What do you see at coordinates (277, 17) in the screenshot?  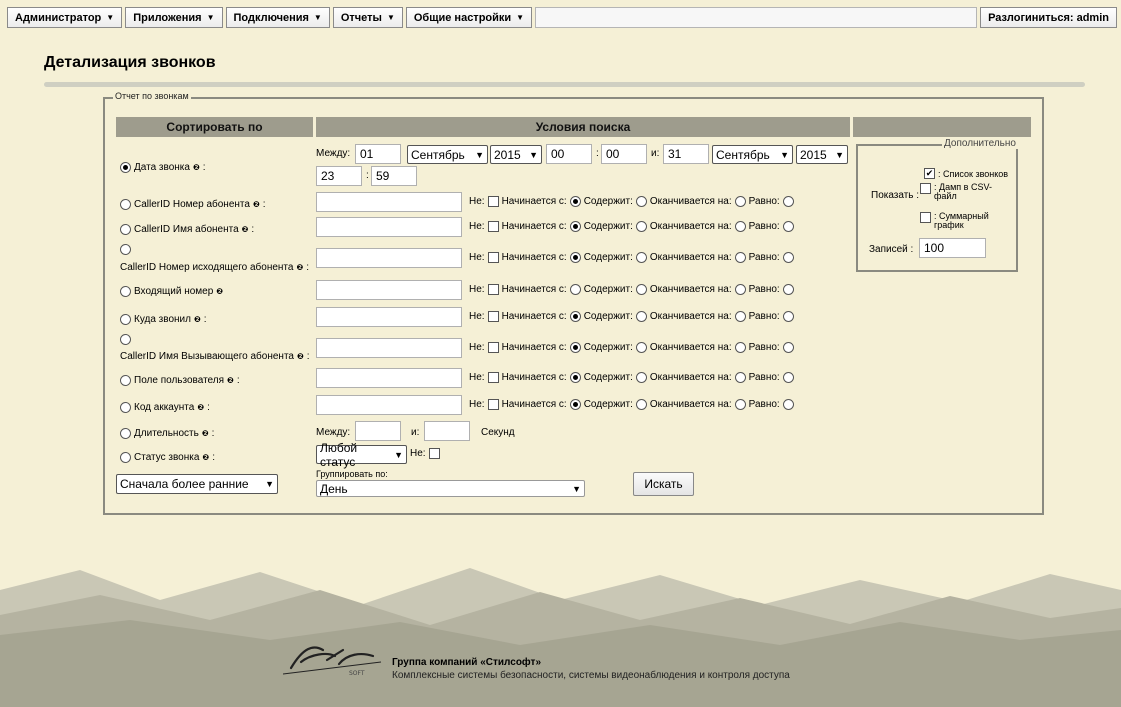 I see `menu-connections: Подключения ▼` at bounding box center [277, 17].